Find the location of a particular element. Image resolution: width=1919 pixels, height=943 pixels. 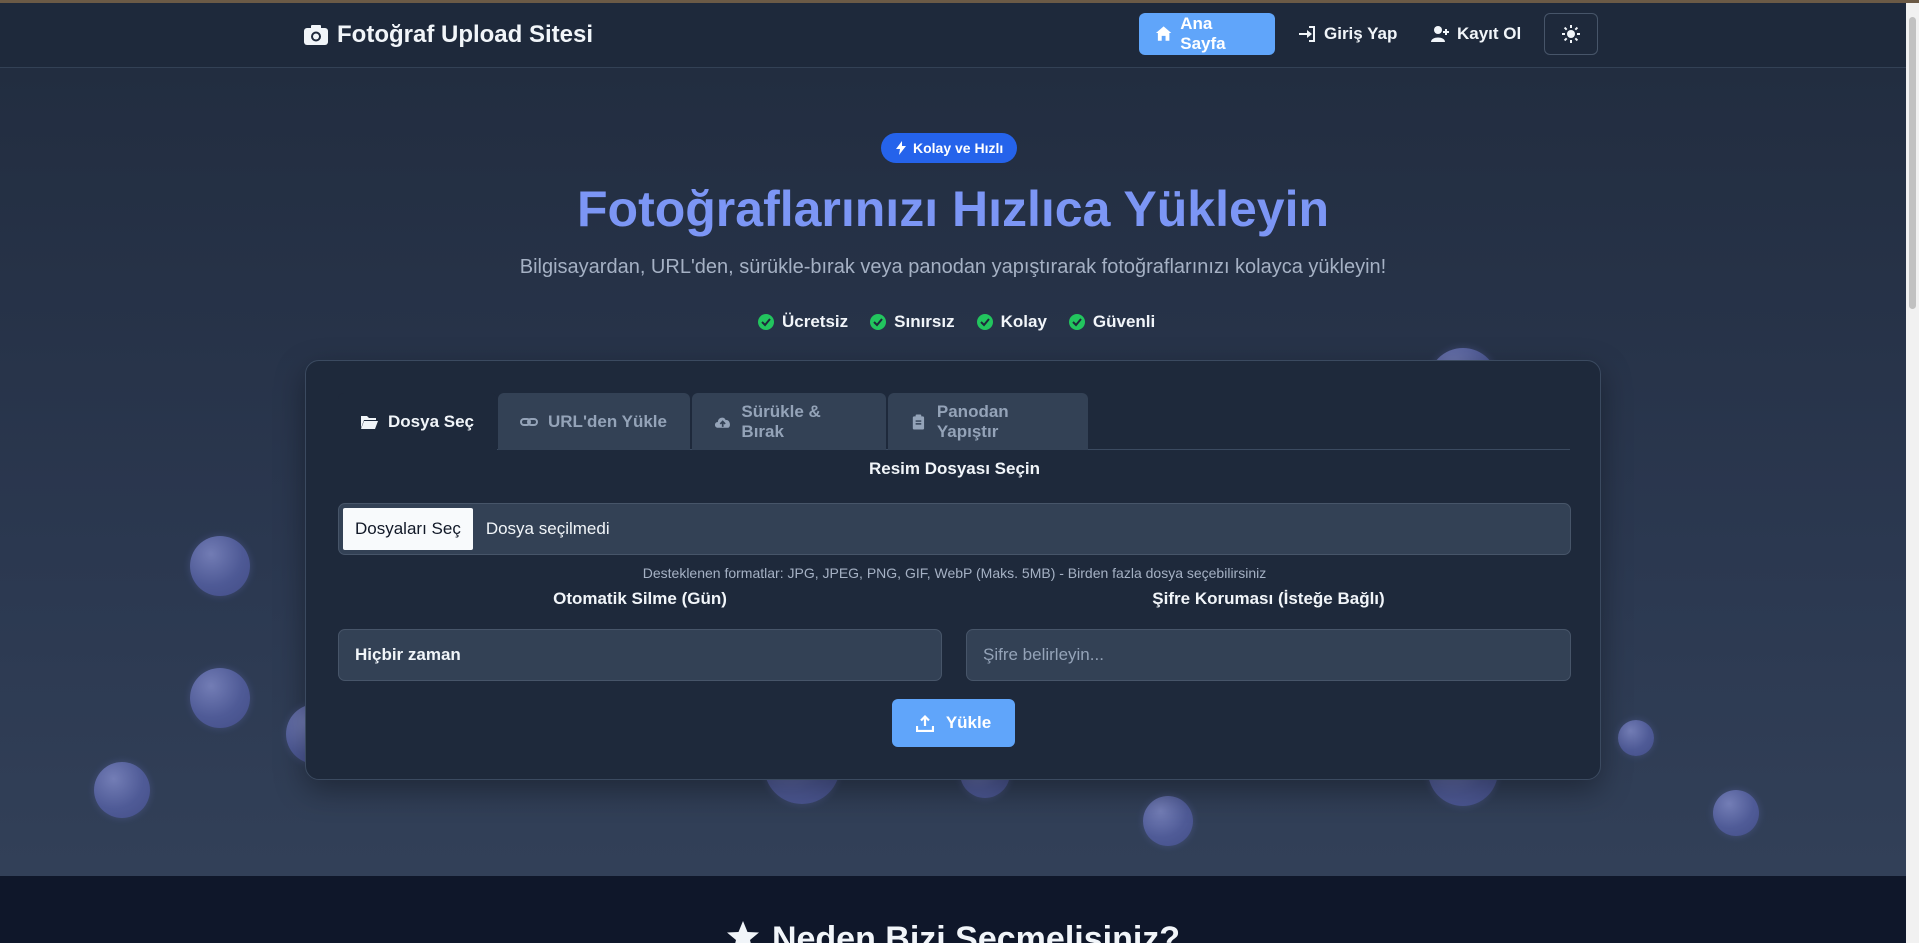

auto-delete-label: Otomatik Silme (Gün) is located at coordinates (640, 598).